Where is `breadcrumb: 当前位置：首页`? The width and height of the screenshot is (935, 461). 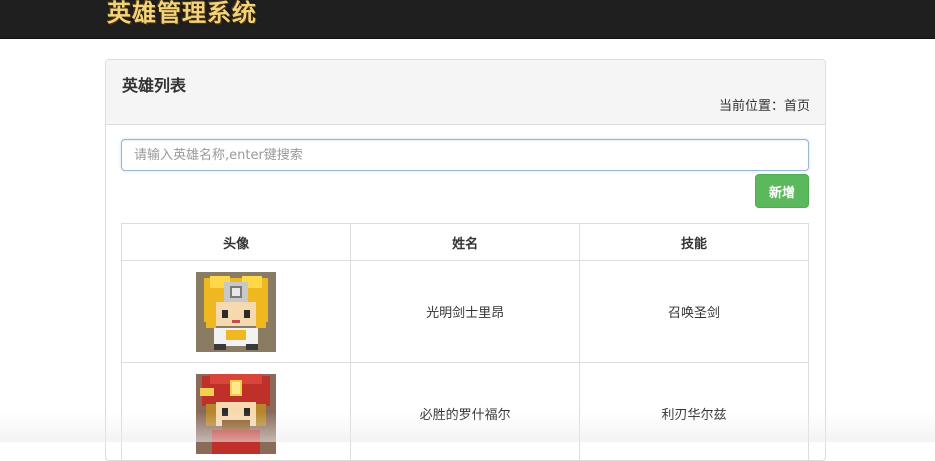 breadcrumb: 当前位置：首页 is located at coordinates (764, 104).